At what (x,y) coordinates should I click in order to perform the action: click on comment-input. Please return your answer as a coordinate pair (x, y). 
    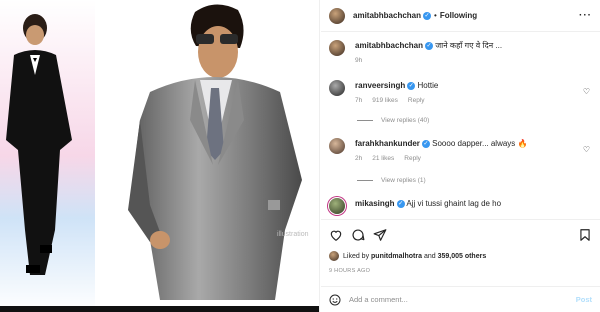
    Looking at the image, I should click on (462, 299).